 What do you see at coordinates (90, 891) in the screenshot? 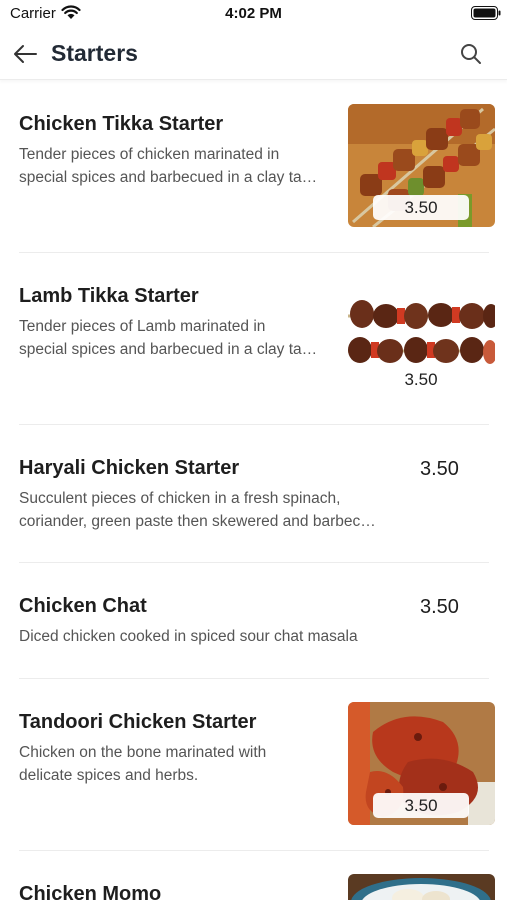
I see `item-title: Chicken Momo` at bounding box center [90, 891].